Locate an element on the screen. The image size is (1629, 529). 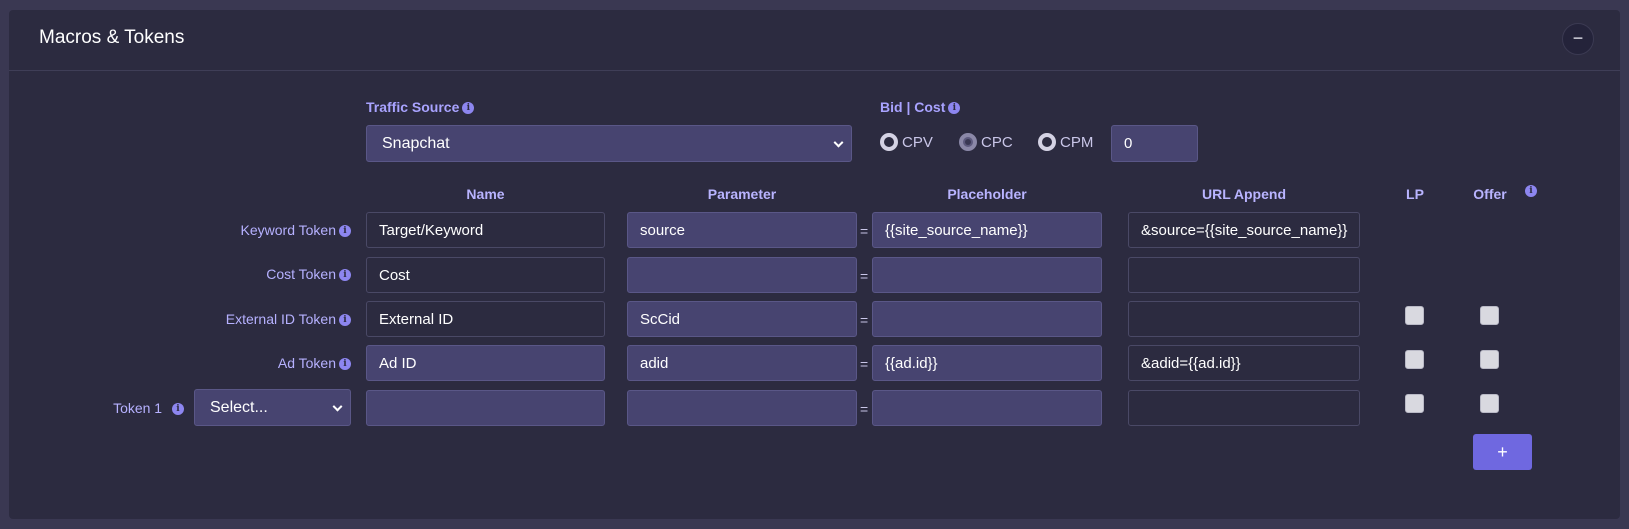
radio-cpv-label: CPV is located at coordinates (917, 142).